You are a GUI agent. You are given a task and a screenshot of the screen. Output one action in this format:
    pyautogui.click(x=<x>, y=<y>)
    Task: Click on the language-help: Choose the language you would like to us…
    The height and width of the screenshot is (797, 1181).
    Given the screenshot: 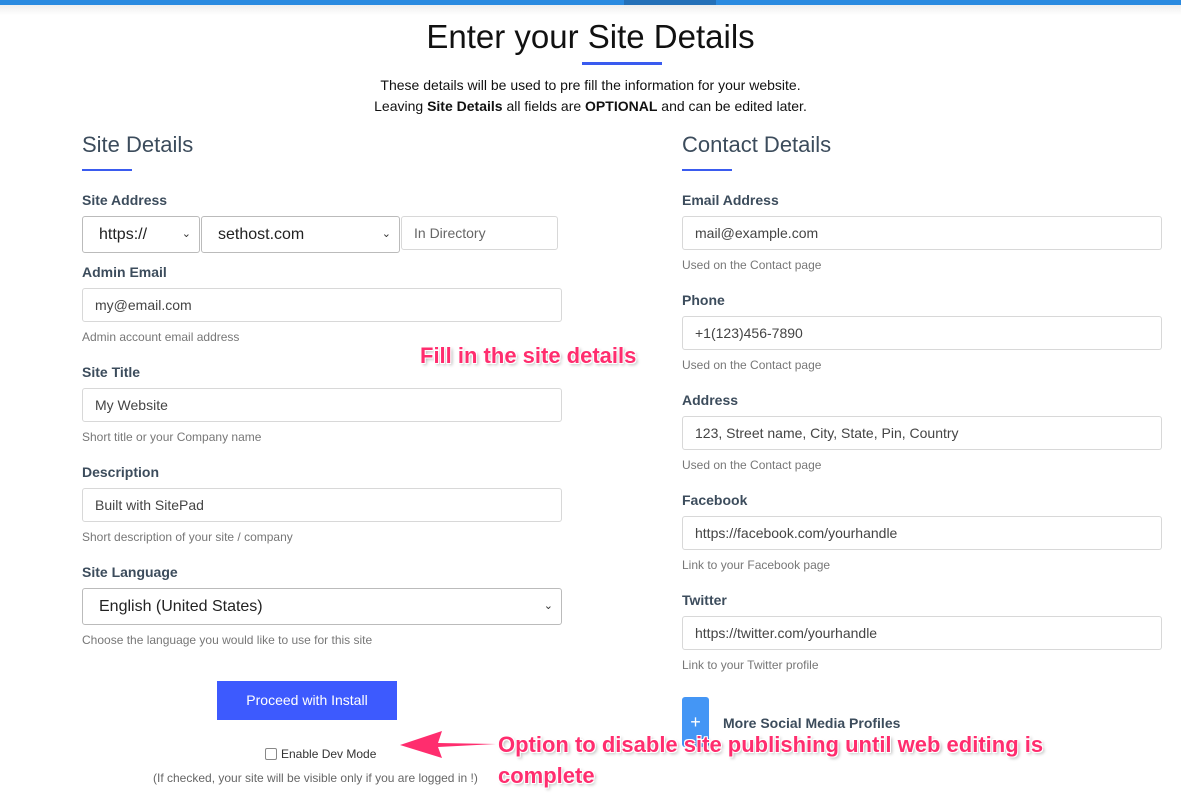 What is the action you would take?
    pyautogui.click(x=227, y=640)
    